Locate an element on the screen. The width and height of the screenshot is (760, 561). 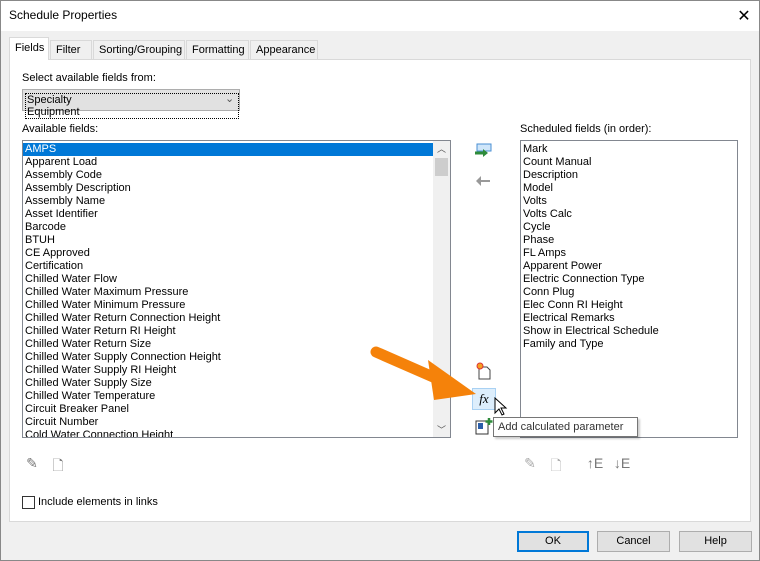
list-item: Volts Calc is located at coordinates (629, 214).